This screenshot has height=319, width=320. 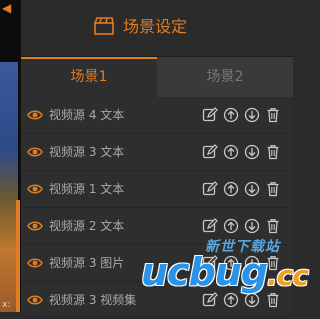 I want to click on clapperboard-icon, so click(x=104, y=26).